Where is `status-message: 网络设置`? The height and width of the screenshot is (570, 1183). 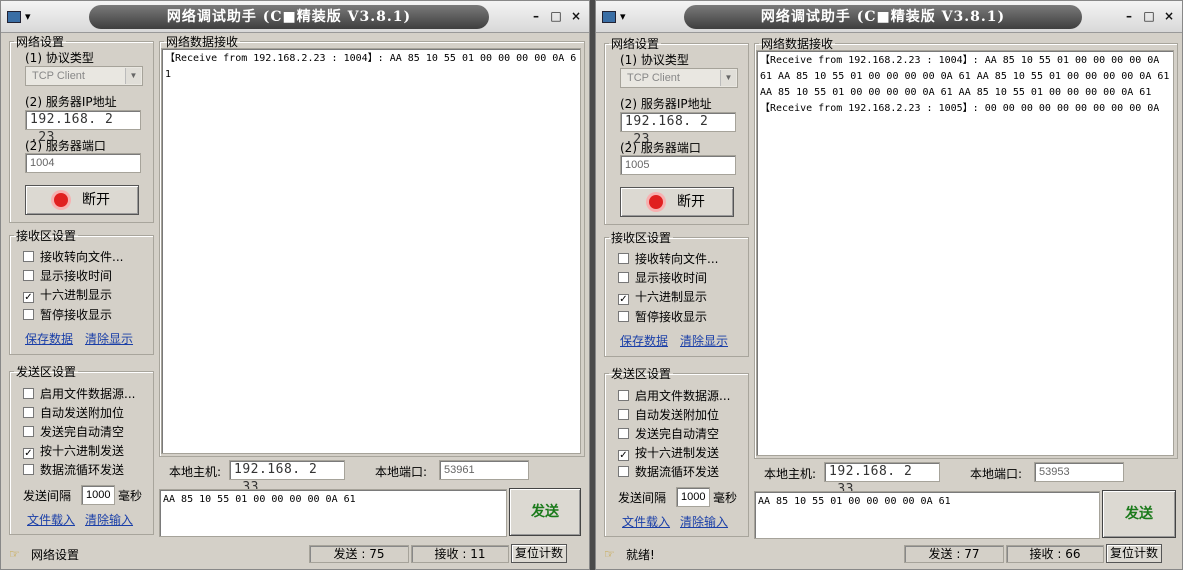
status-message: 网络设置 is located at coordinates (55, 555).